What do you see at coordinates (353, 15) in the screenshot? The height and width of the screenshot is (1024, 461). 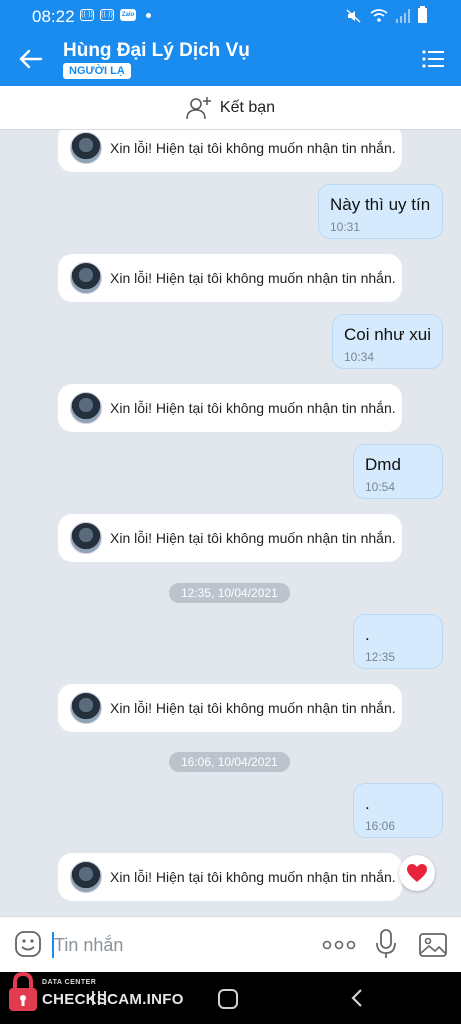 I see `mute-icon` at bounding box center [353, 15].